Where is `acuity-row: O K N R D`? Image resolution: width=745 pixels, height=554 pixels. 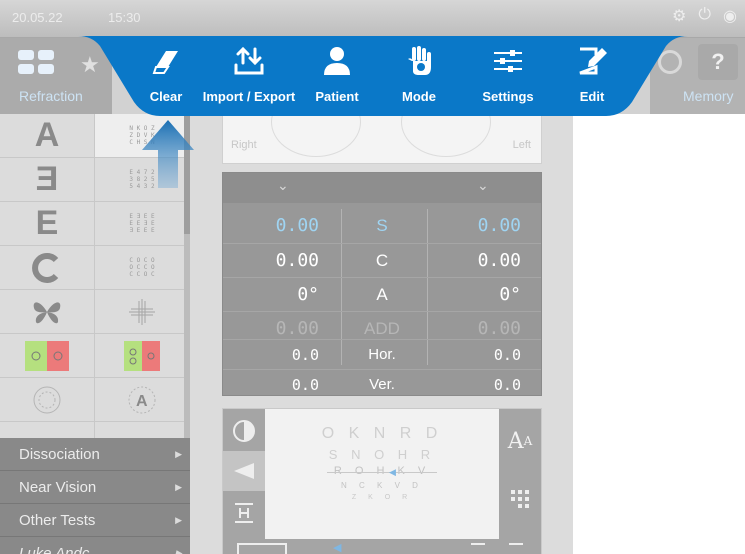
acuity-row: O K N R D is located at coordinates (382, 433).